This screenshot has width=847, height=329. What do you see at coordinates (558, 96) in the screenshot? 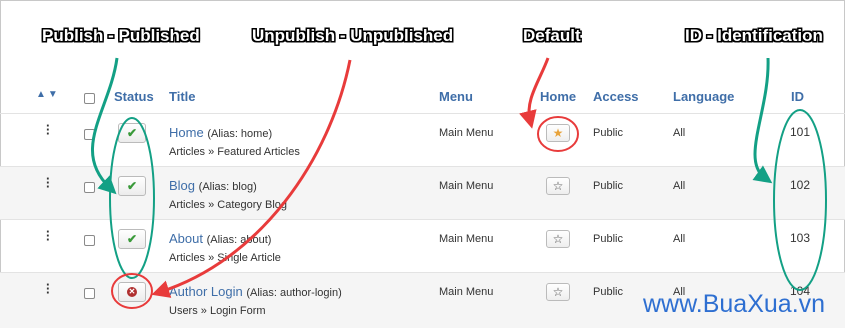
I see `column-header-home: Home` at bounding box center [558, 96].